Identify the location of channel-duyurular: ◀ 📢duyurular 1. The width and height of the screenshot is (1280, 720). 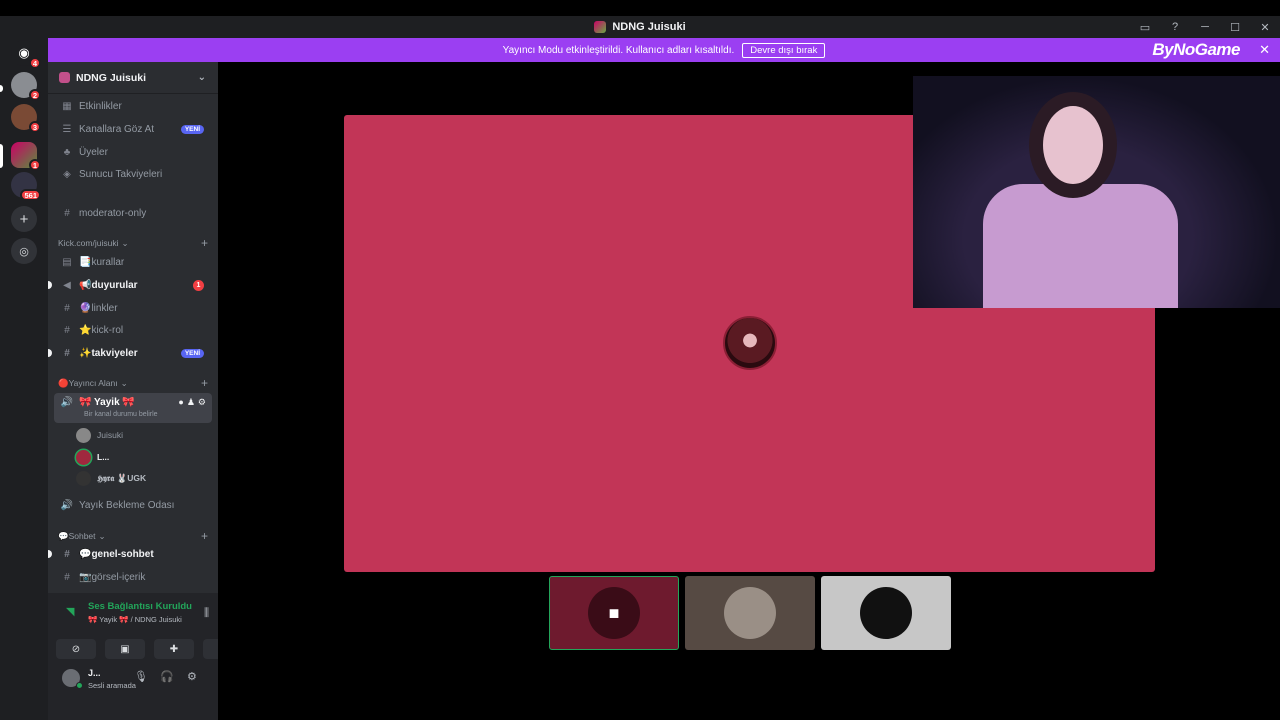
(130, 285).